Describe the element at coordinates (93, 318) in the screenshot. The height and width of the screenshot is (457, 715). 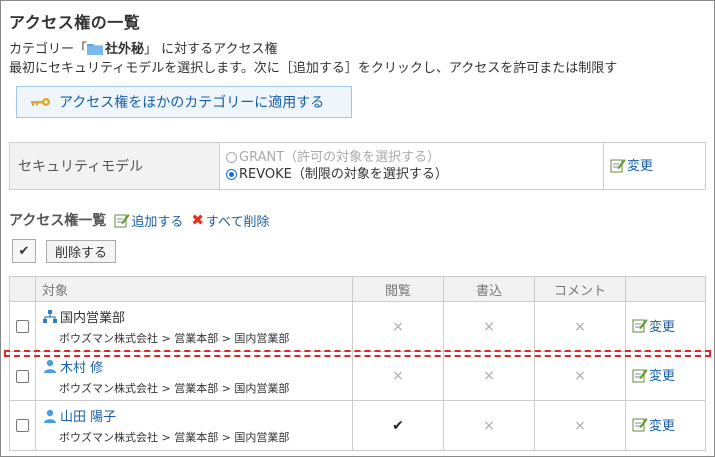
I see `target-name: 国内営業部` at that location.